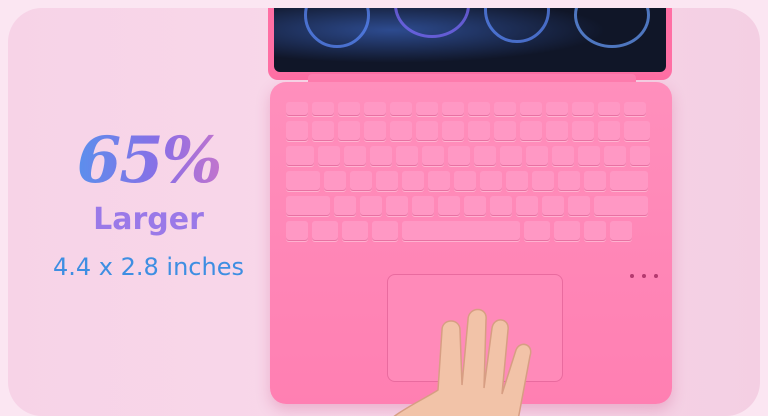  What do you see at coordinates (148, 219) in the screenshot?
I see `larger-label: Larger` at bounding box center [148, 219].